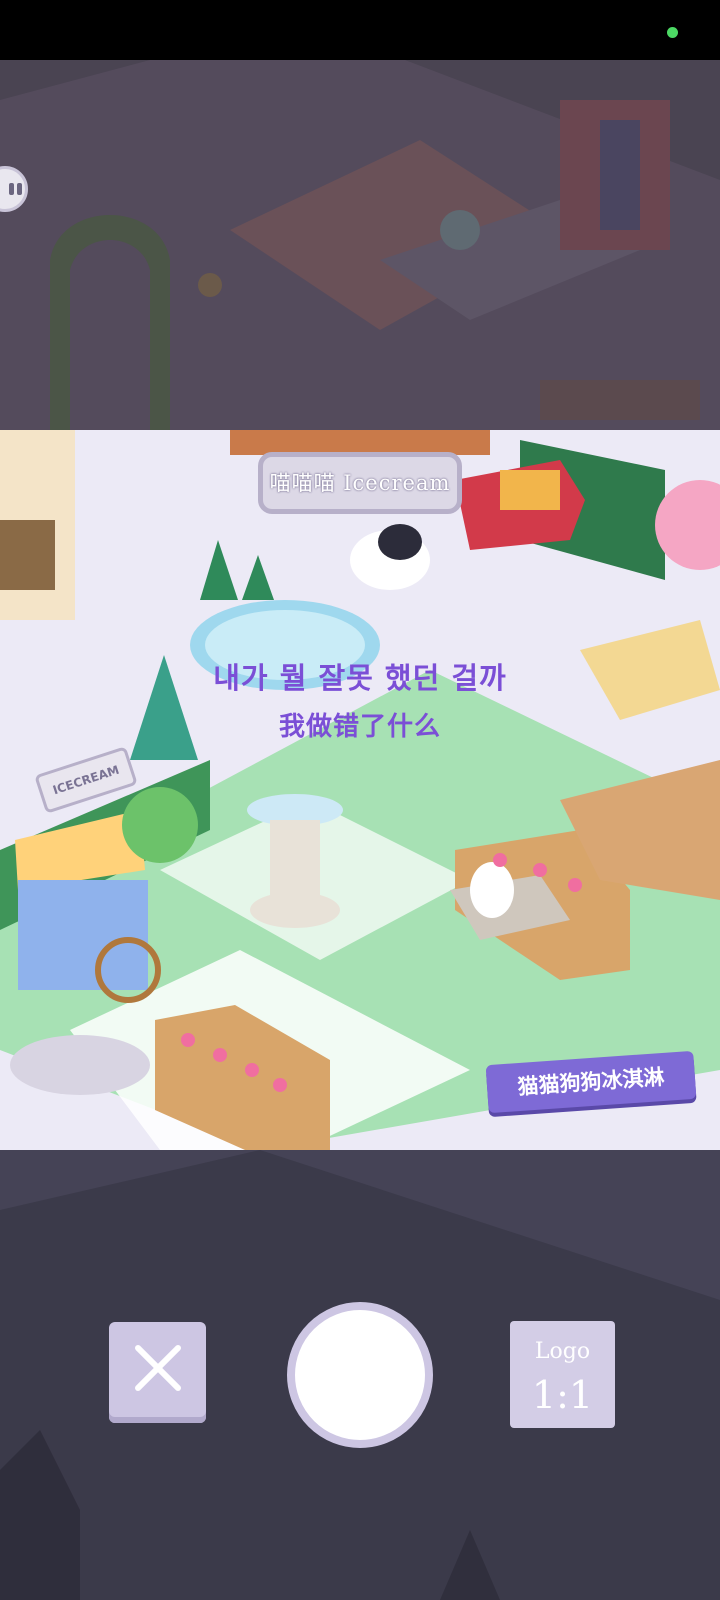  Describe the element at coordinates (562, 1395) in the screenshot. I see `ratio-value-label: 1:1` at that location.